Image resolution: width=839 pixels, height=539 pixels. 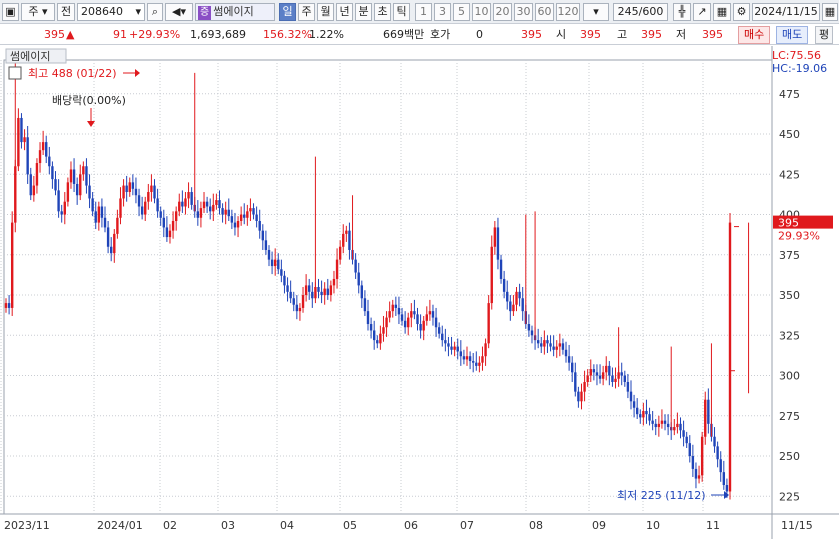 I want to click on period-minute-tab: 분, so click(x=363, y=12).